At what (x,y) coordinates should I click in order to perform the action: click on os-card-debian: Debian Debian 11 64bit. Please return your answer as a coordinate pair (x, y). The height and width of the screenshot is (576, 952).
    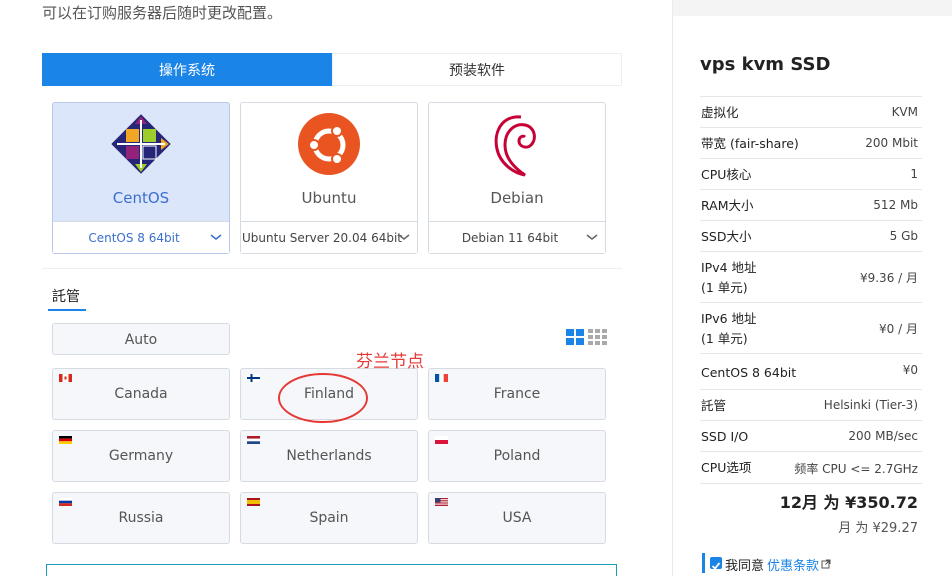
    Looking at the image, I should click on (517, 178).